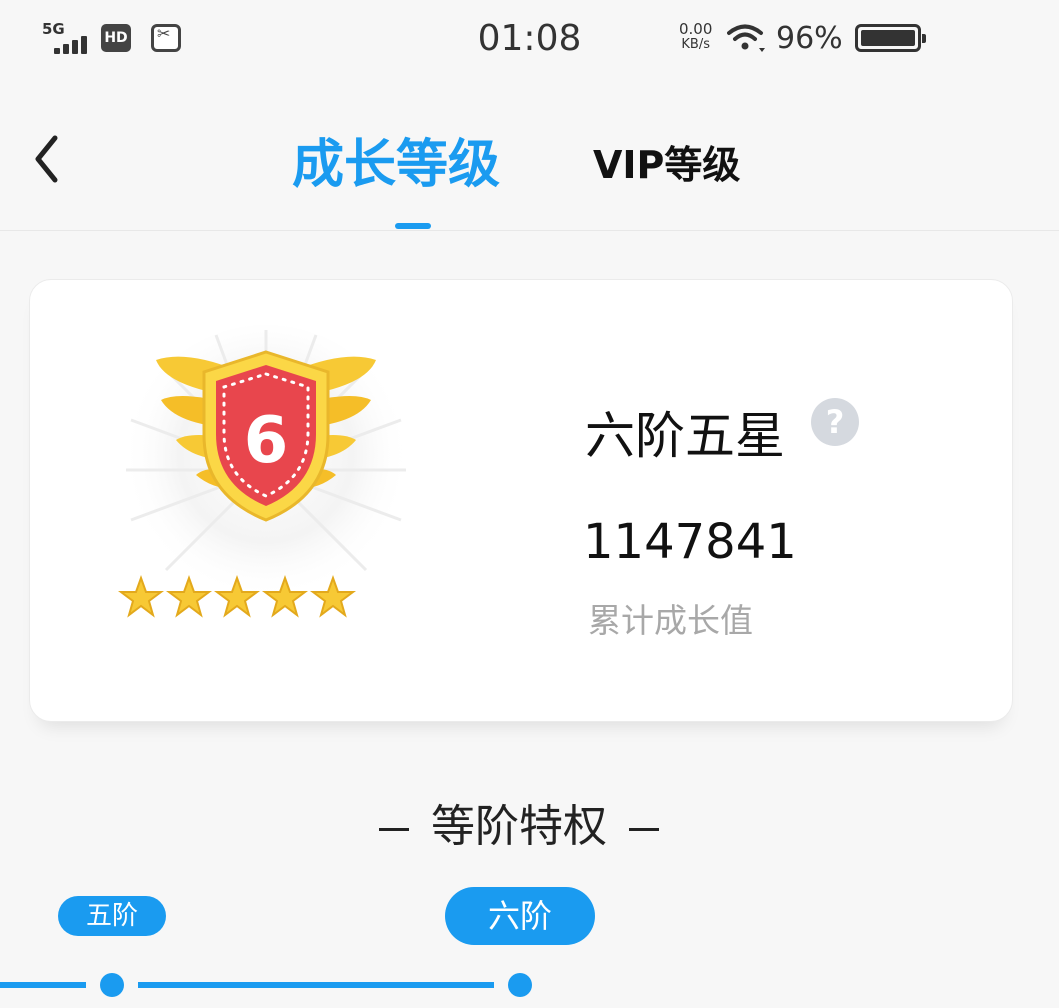 The height and width of the screenshot is (1008, 1059). What do you see at coordinates (112, 916) in the screenshot?
I see `tier-pill-five: 五阶` at bounding box center [112, 916].